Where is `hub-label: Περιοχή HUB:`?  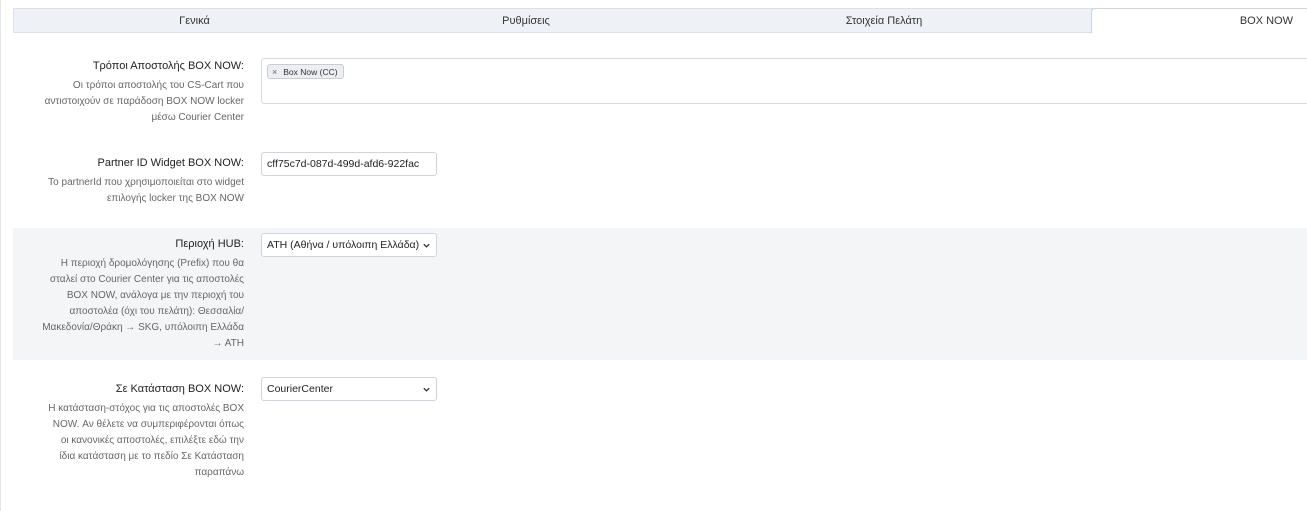
hub-label: Περιοχή HUB: is located at coordinates (209, 244).